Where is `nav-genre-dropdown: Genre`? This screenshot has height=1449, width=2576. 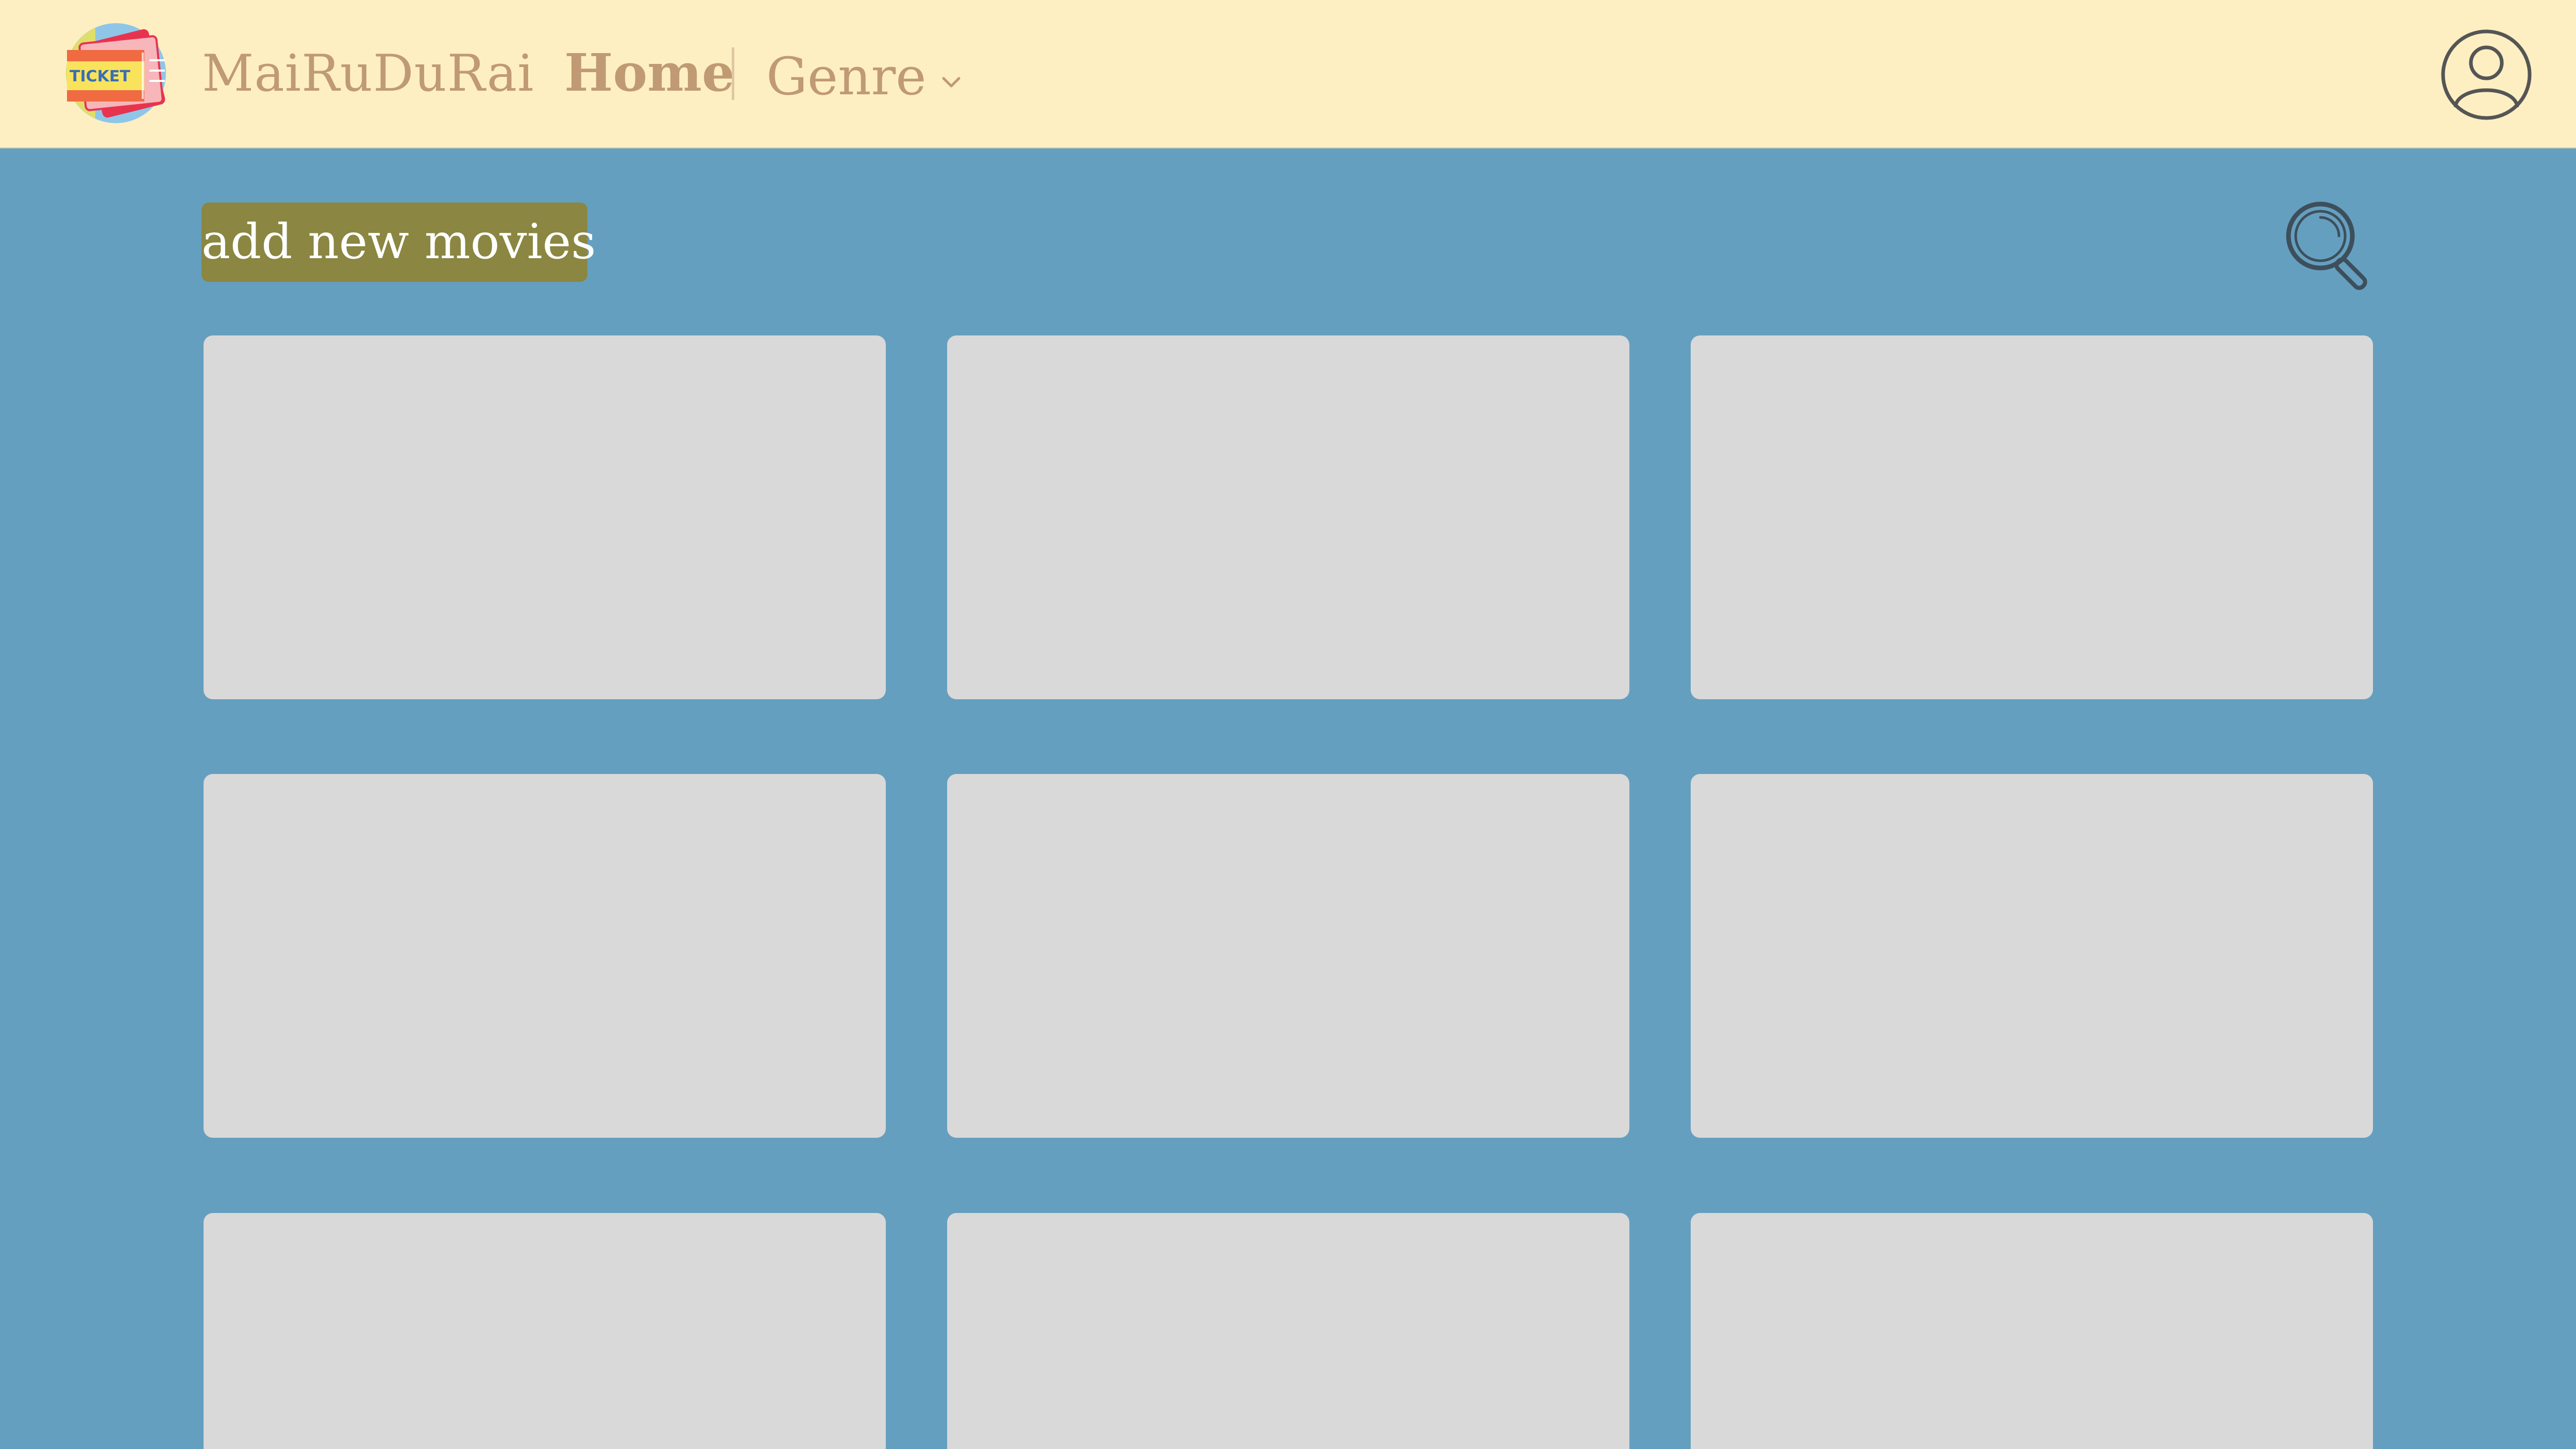
nav-genre-dropdown: Genre is located at coordinates (864, 76).